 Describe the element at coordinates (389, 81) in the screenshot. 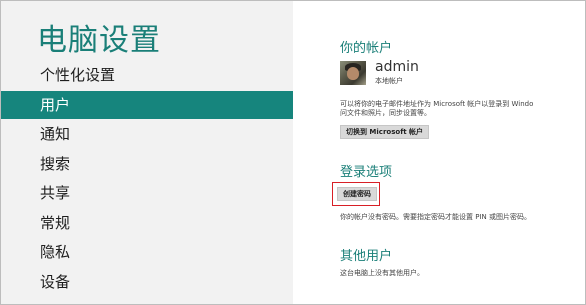

I see `account-type: 本地帐户` at that location.